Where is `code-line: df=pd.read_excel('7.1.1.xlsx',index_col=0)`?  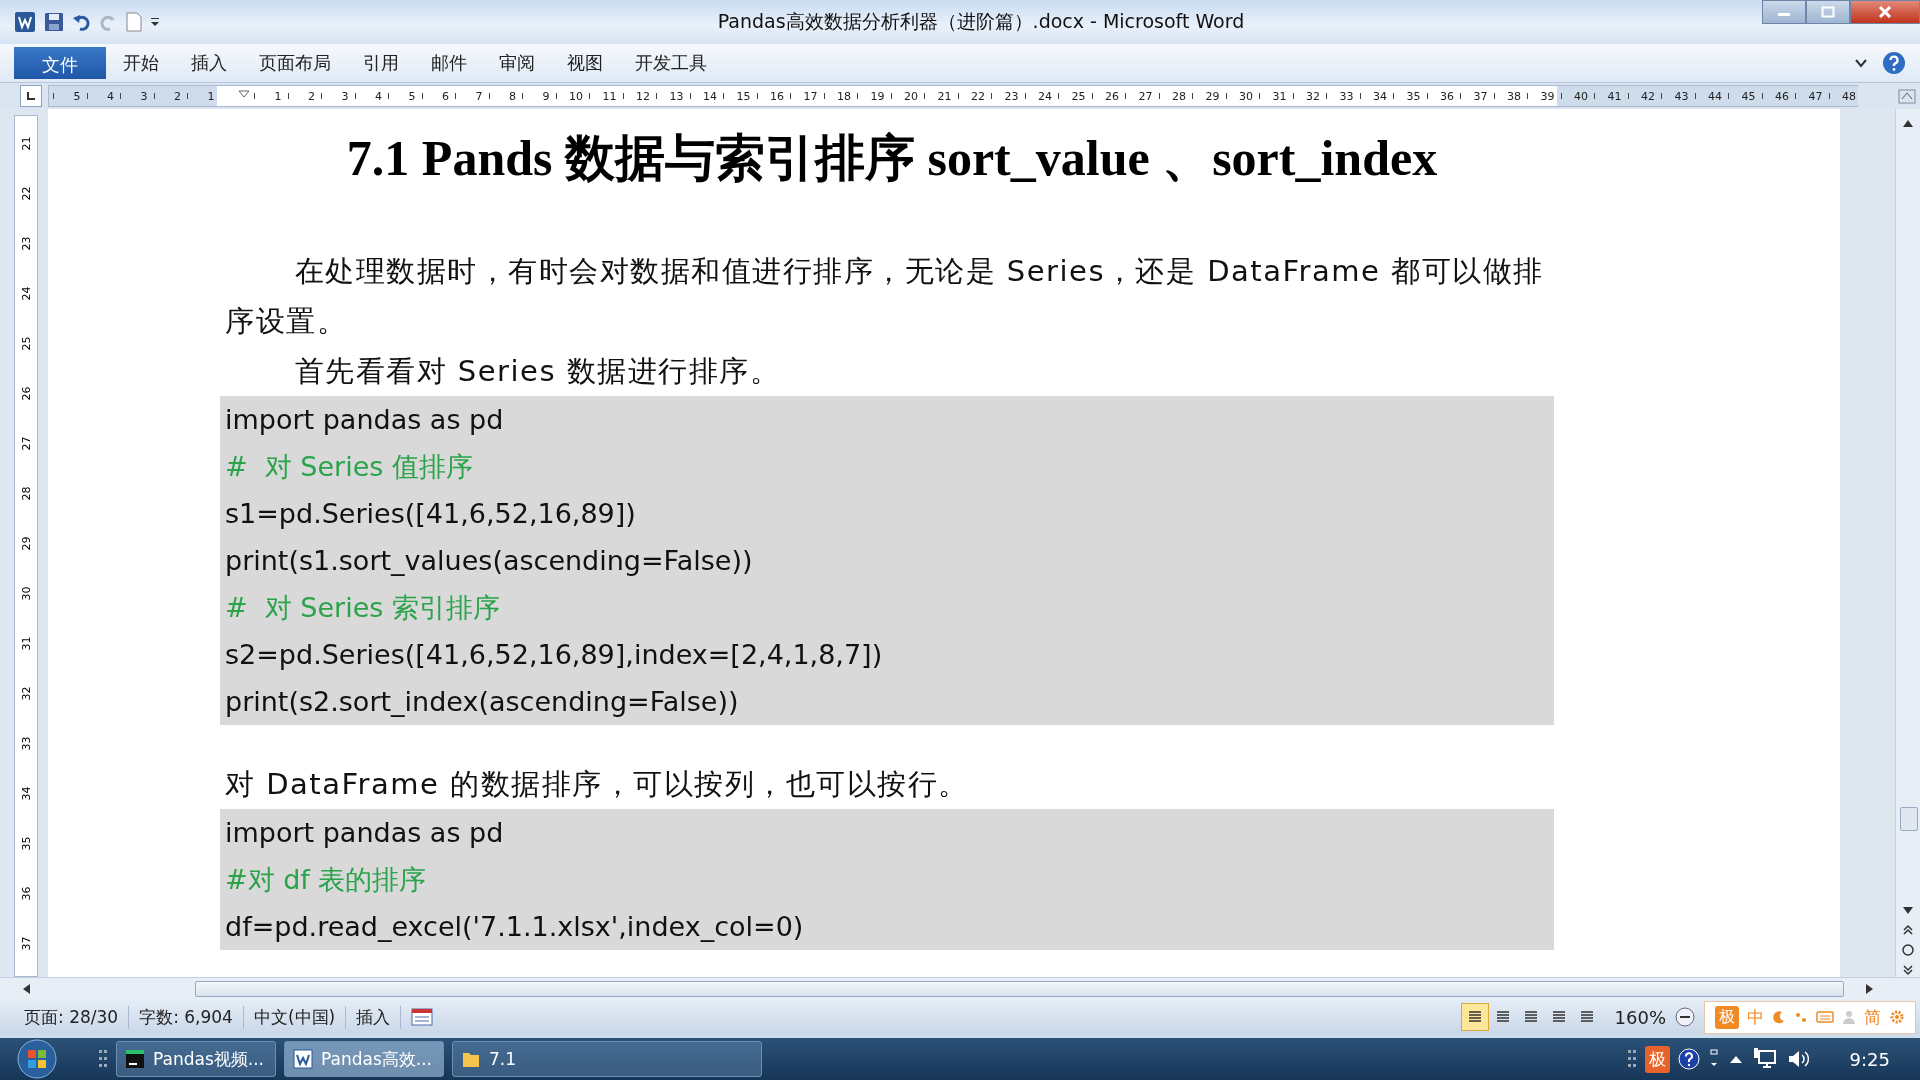
code-line: df=pd.read_excel('7.1.1.xlsx',index_col=0) is located at coordinates (515, 927).